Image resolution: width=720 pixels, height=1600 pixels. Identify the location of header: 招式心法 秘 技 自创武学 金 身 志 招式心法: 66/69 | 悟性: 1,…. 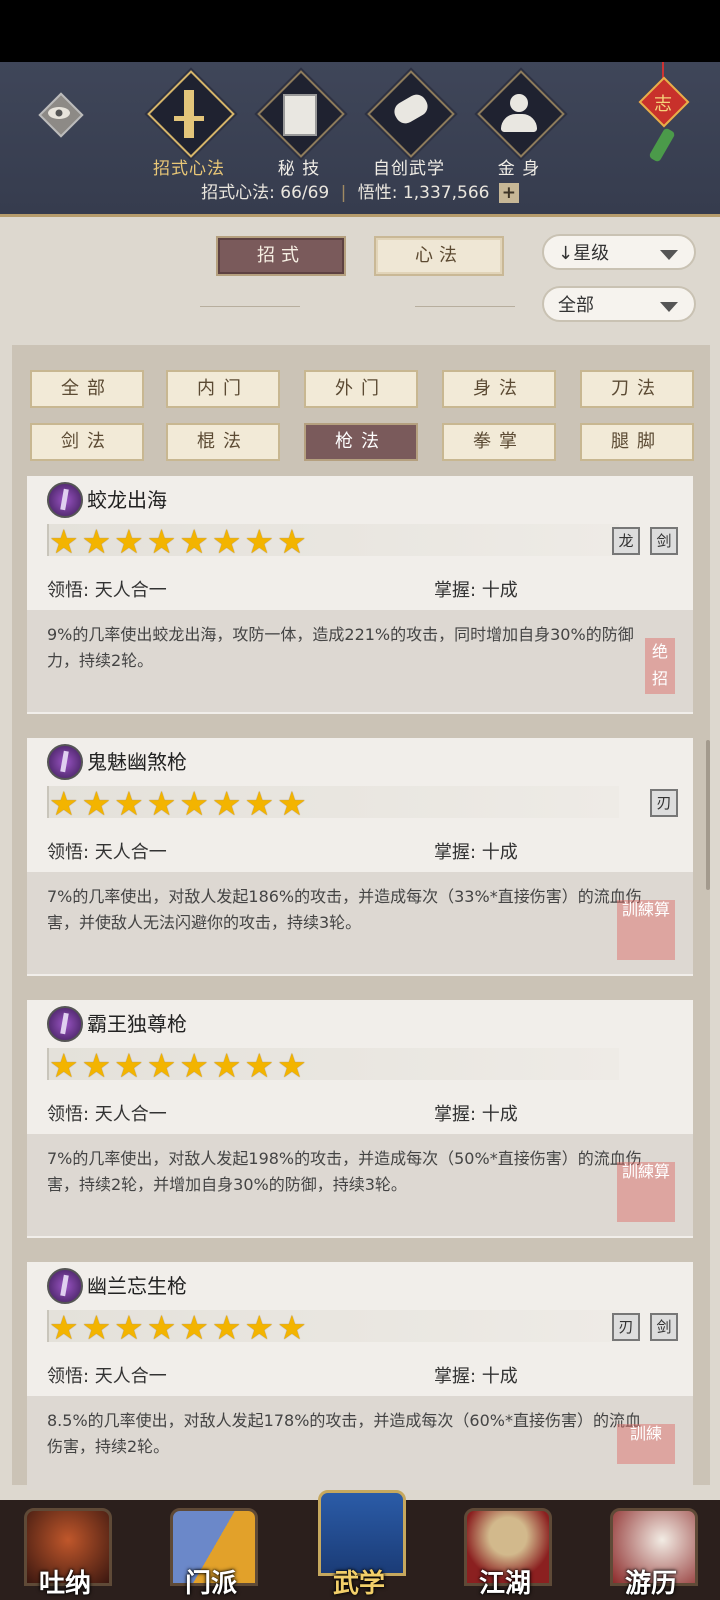
(360, 139).